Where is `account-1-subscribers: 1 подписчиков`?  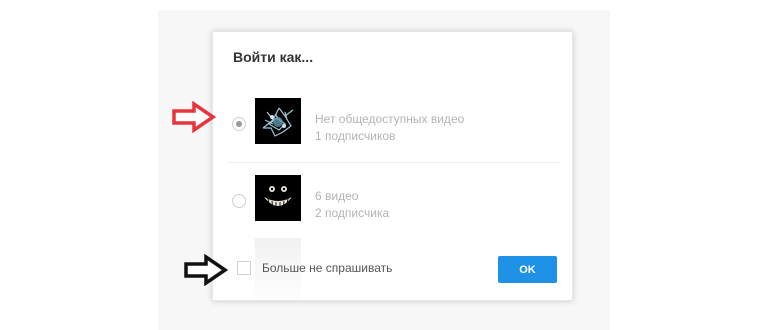
account-1-subscribers: 1 подписчиков is located at coordinates (355, 136).